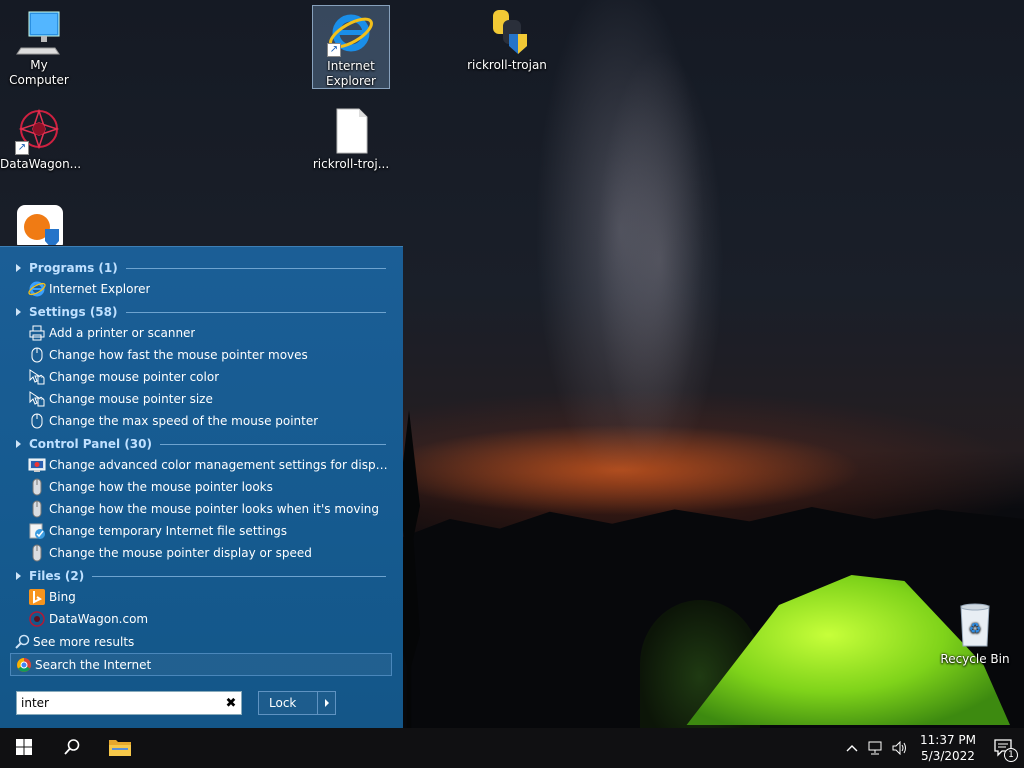 The width and height of the screenshot is (1024, 768). I want to click on desktop-icon-label: Internet Explorer, so click(351, 73).